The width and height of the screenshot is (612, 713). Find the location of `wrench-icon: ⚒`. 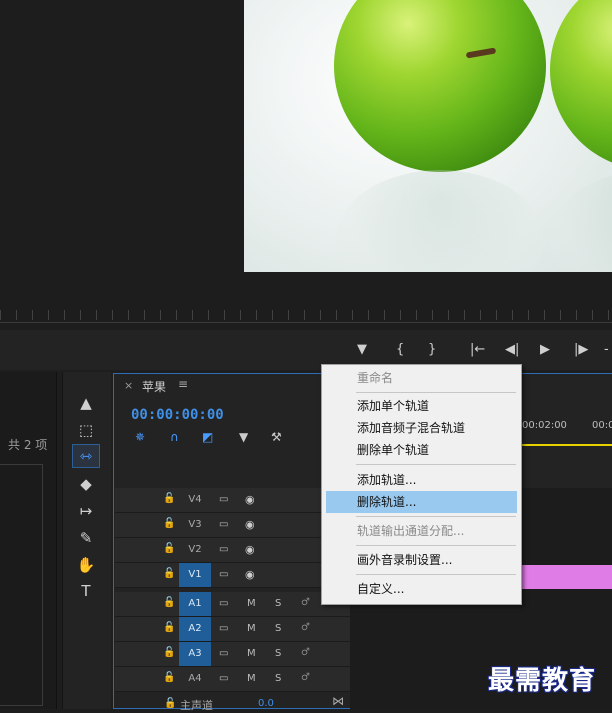

wrench-icon: ⚒ is located at coordinates (276, 437).